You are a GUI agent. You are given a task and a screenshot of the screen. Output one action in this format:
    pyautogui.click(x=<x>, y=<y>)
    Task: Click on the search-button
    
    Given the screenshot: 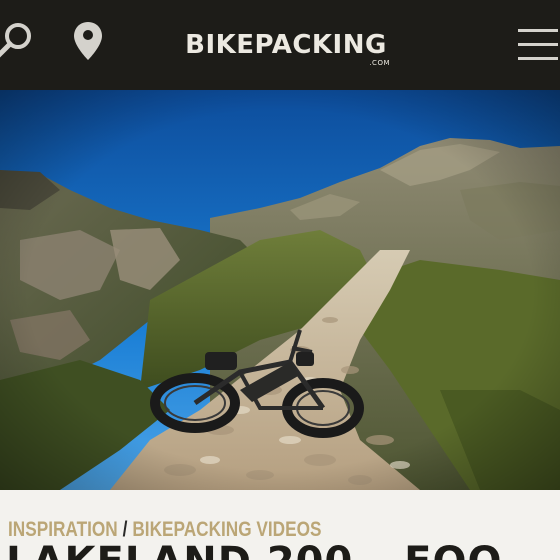 What is the action you would take?
    pyautogui.click(x=19, y=42)
    